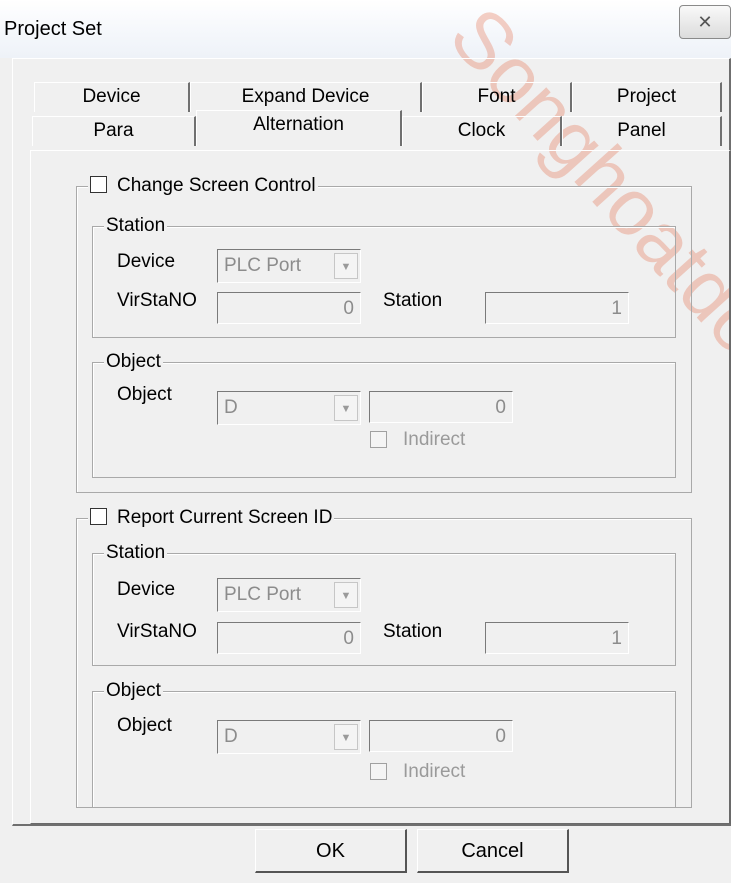  I want to click on report-current-screen-checkbox, so click(98, 516).